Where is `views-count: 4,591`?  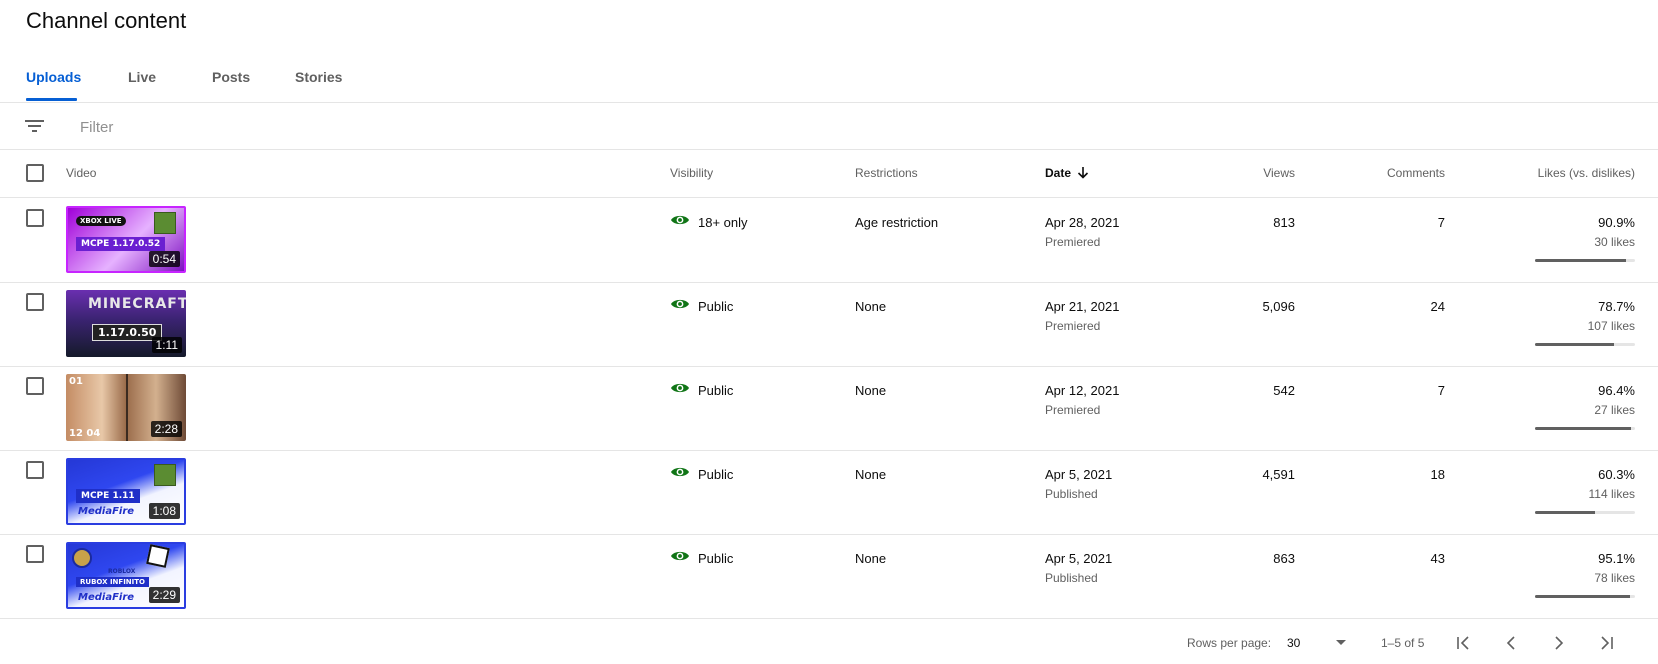
views-count: 4,591 is located at coordinates (1278, 474).